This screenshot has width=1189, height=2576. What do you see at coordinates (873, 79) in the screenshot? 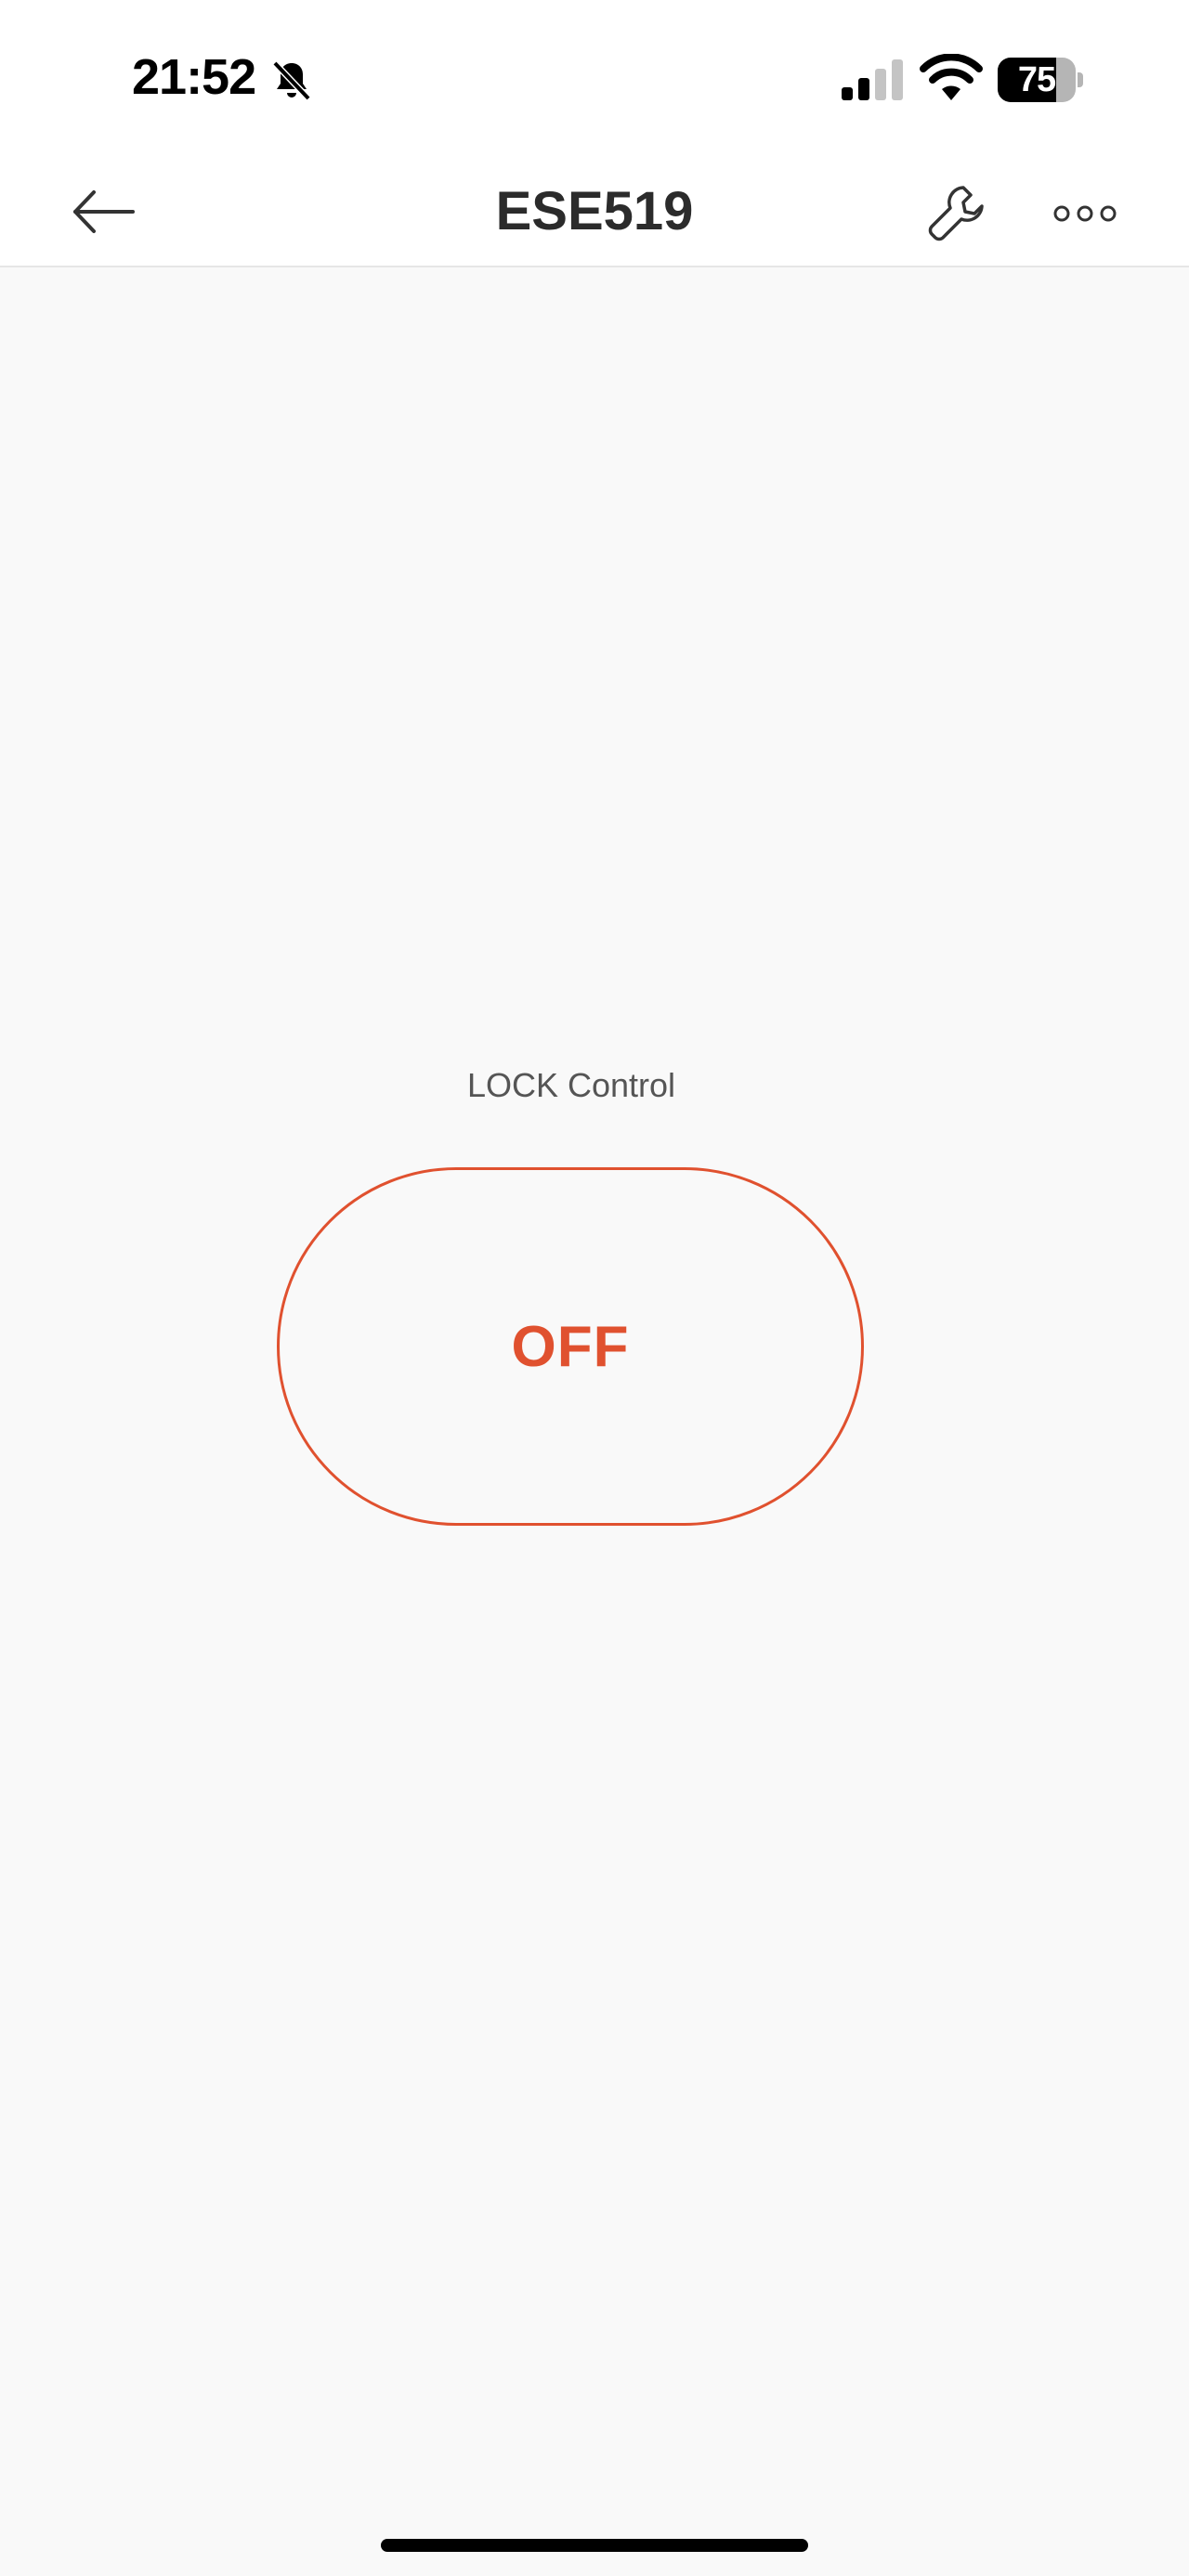
I see `cellular-signal-icon` at bounding box center [873, 79].